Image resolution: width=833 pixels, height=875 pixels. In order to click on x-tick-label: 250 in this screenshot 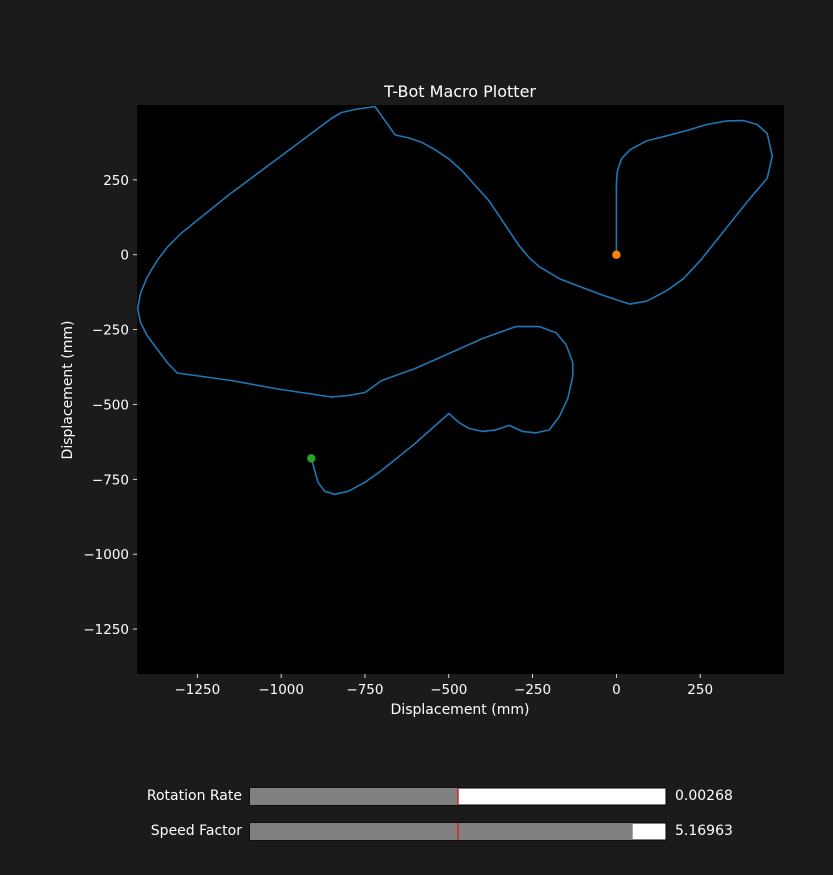, I will do `click(700, 690)`.